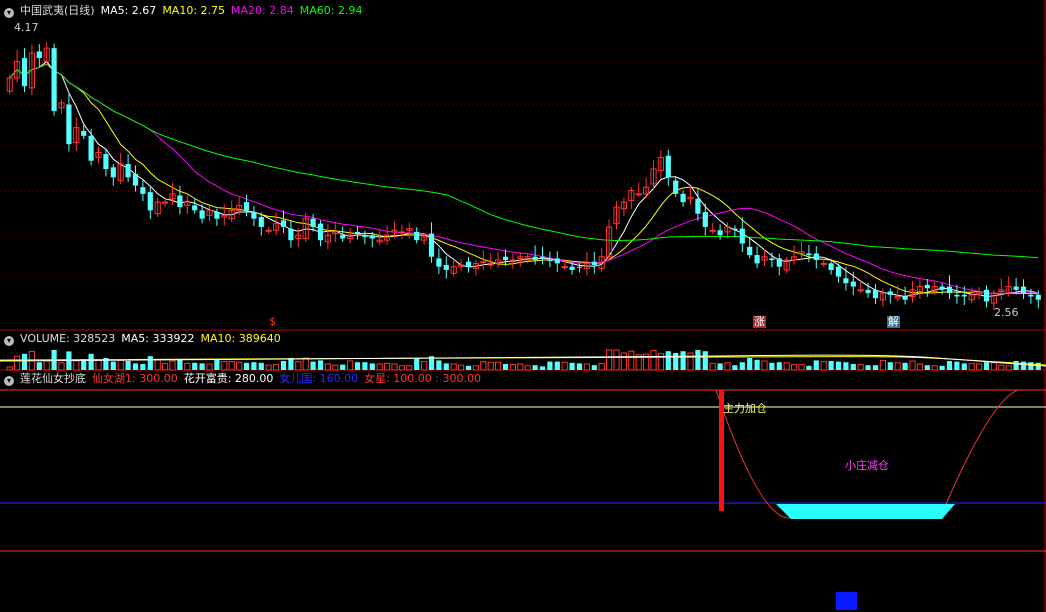 Image resolution: width=1046 pixels, height=612 pixels. I want to click on ma60-readout: MA60: 2.94, so click(331, 10).